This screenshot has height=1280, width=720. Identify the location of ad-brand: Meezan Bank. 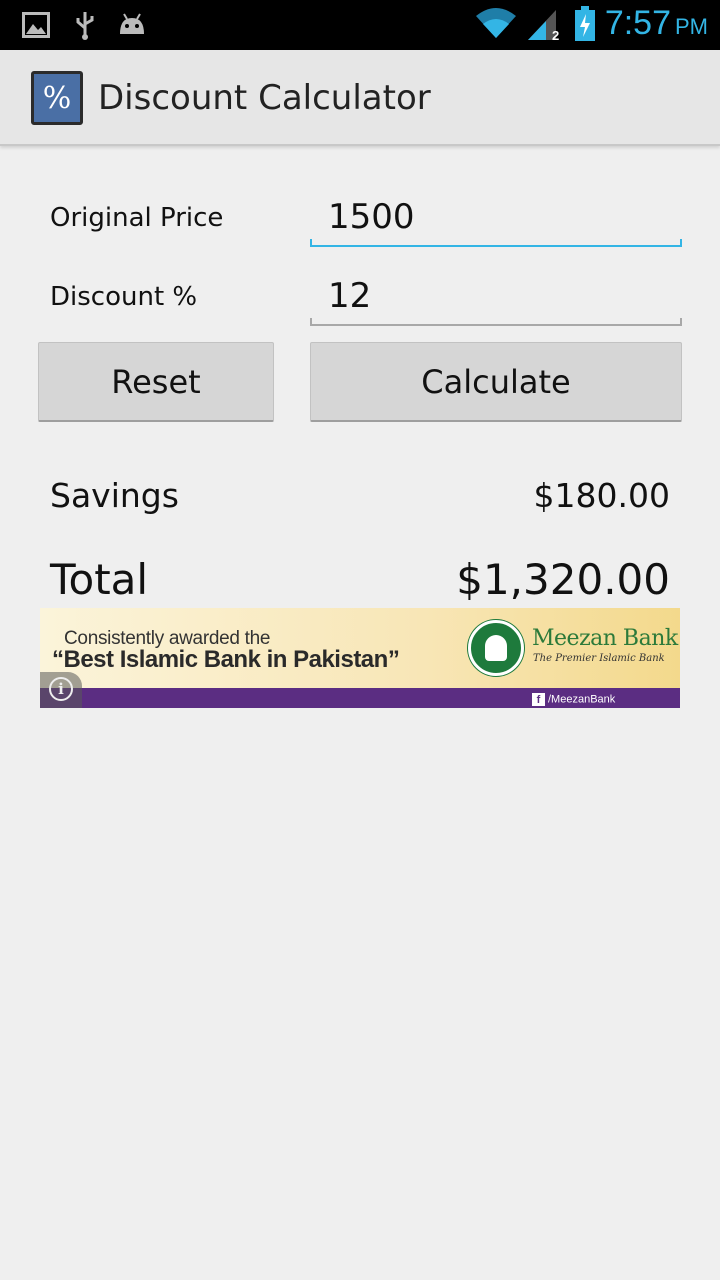
(605, 638).